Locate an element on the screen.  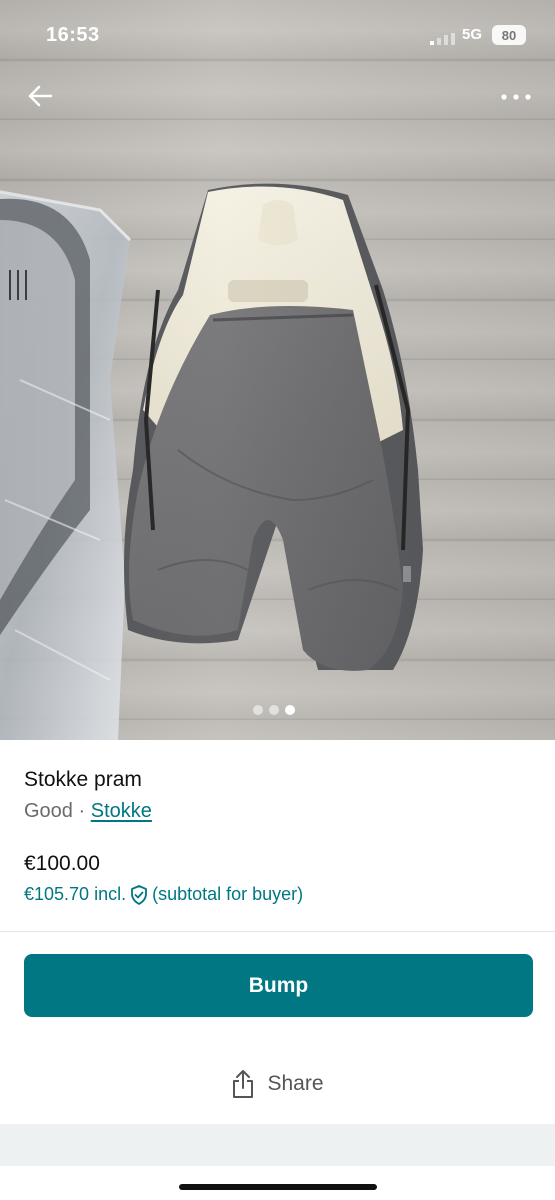
item-title: Stokke pram is located at coordinates (83, 779).